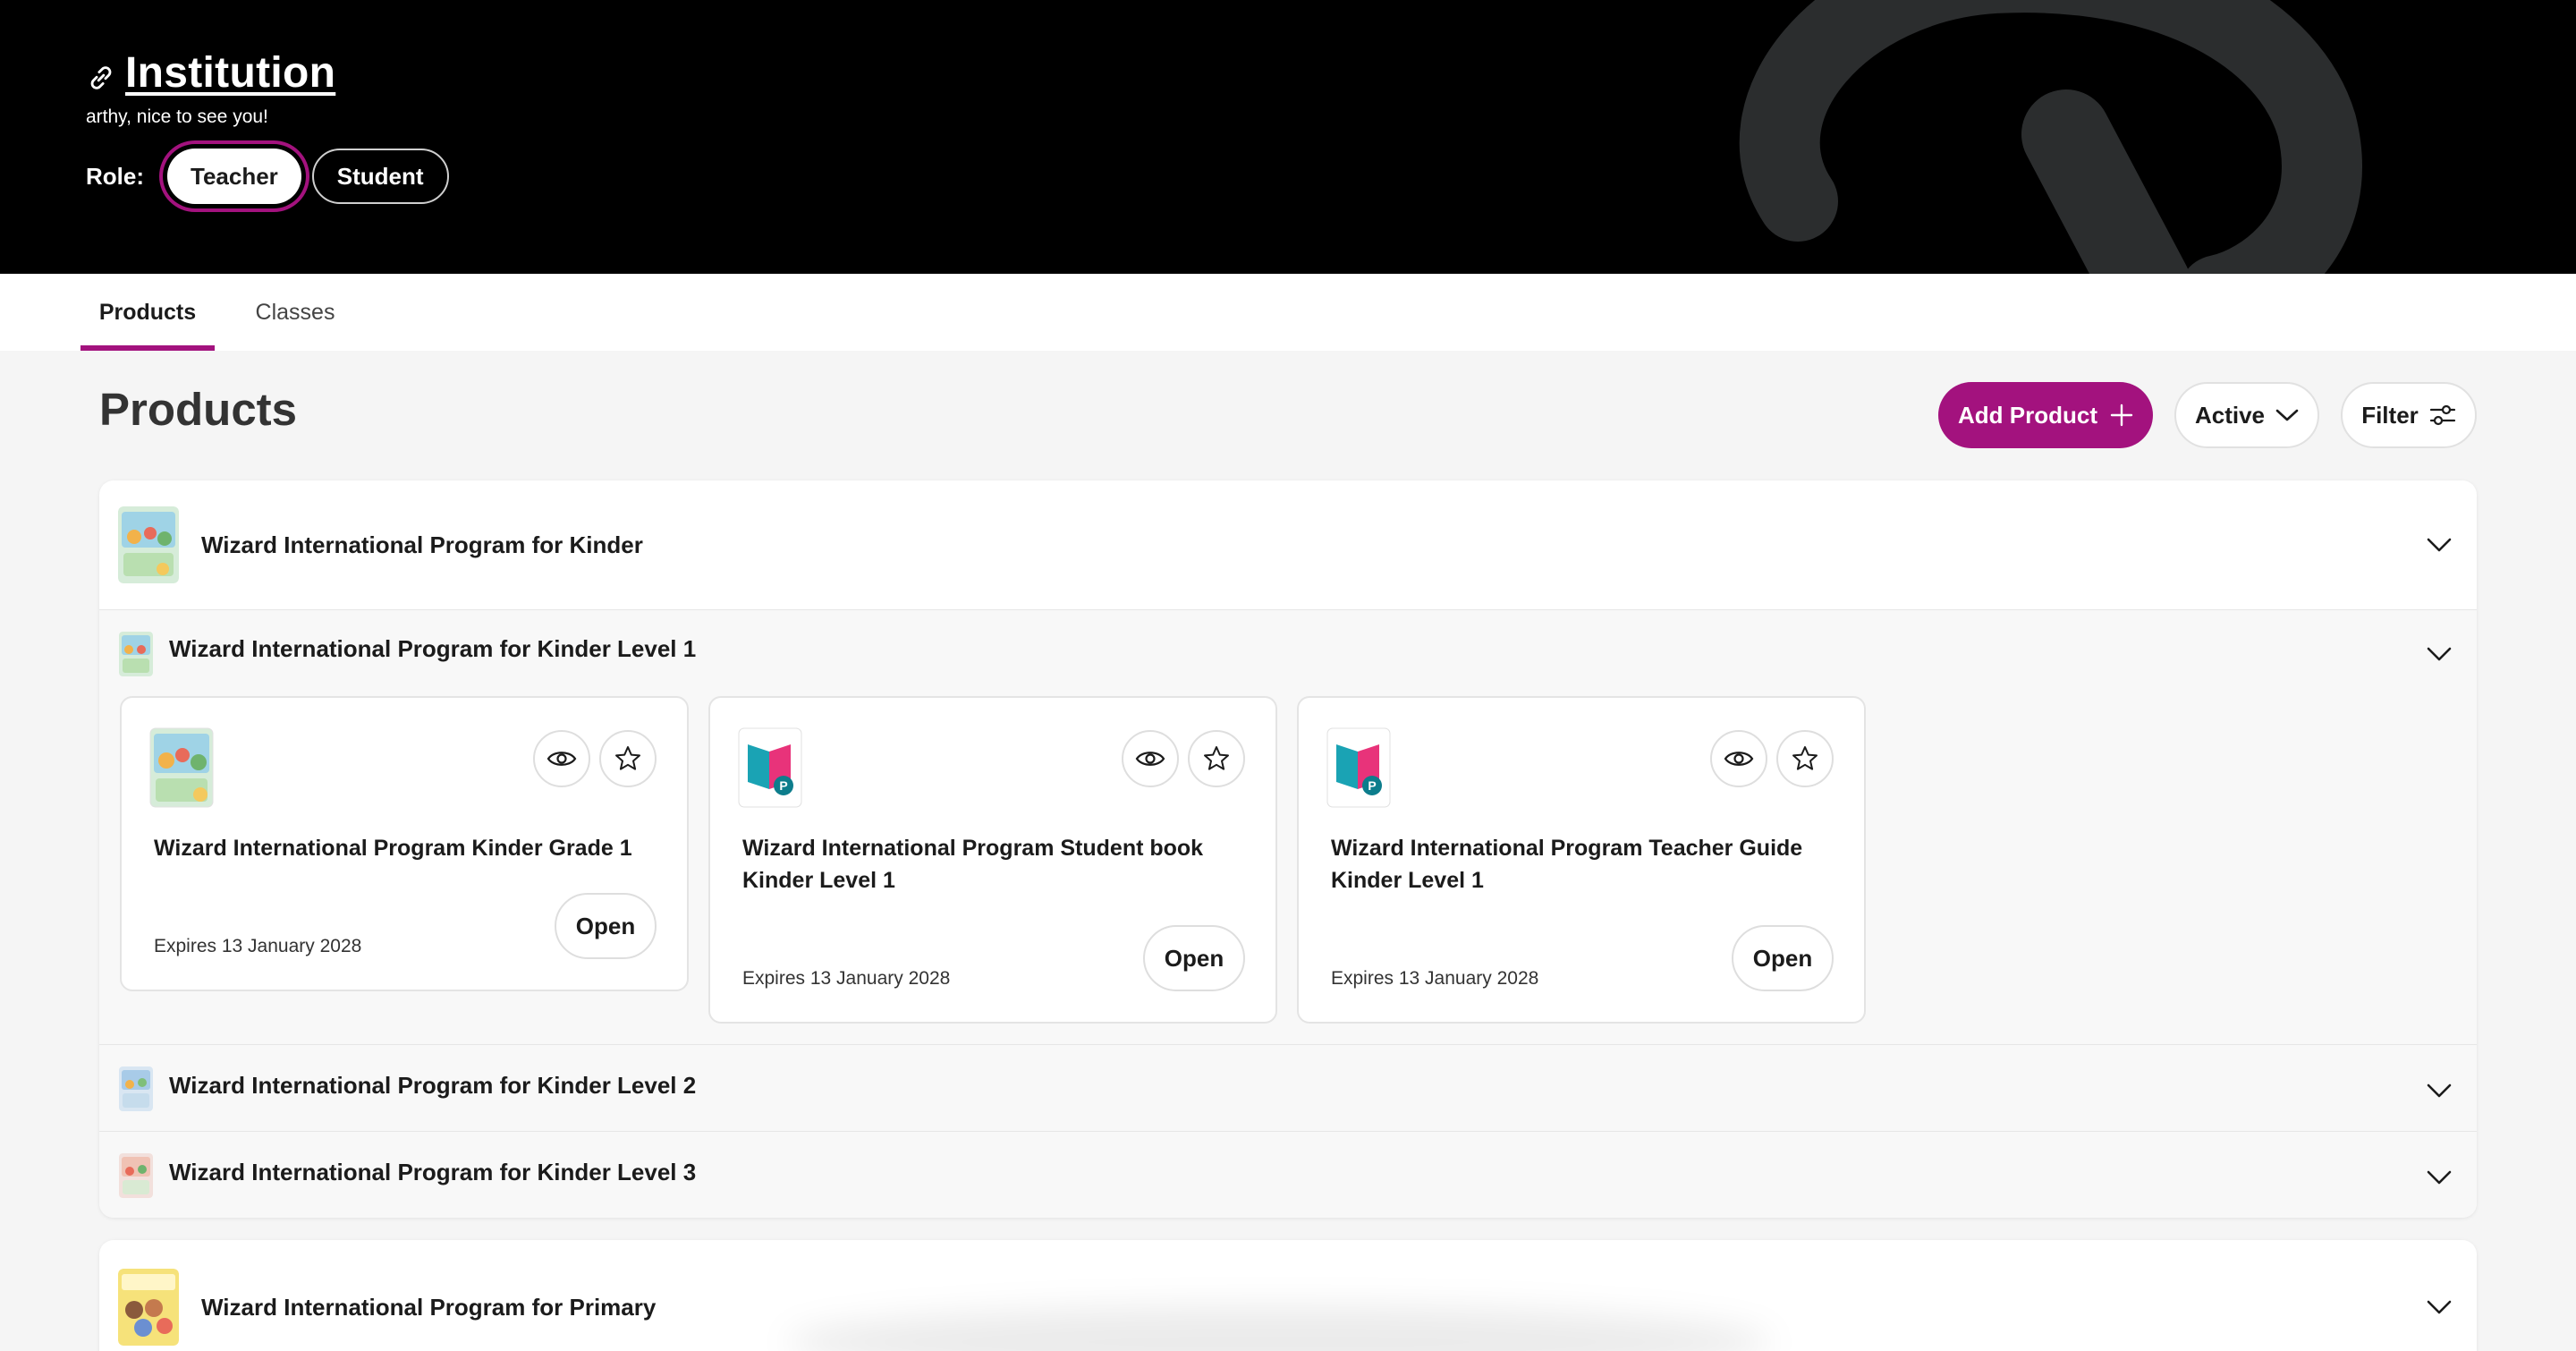  Describe the element at coordinates (147, 312) in the screenshot. I see `tab-products: Products` at that location.